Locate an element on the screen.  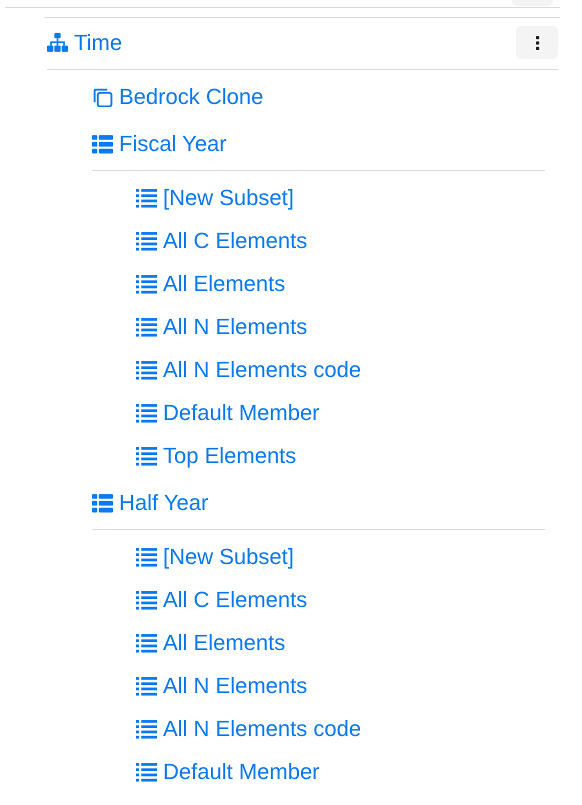
sitemap-icon is located at coordinates (57, 42).